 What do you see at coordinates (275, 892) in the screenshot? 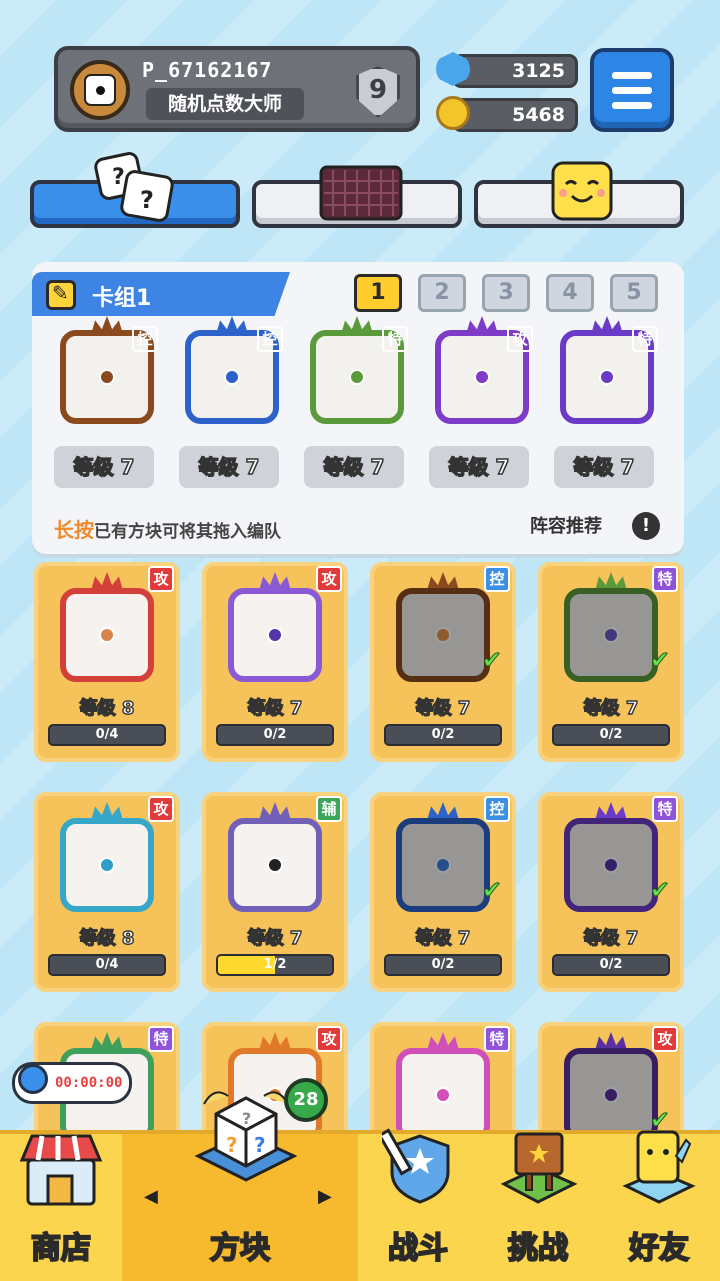
I see `block-card: 辅等级 7 1/2` at bounding box center [275, 892].